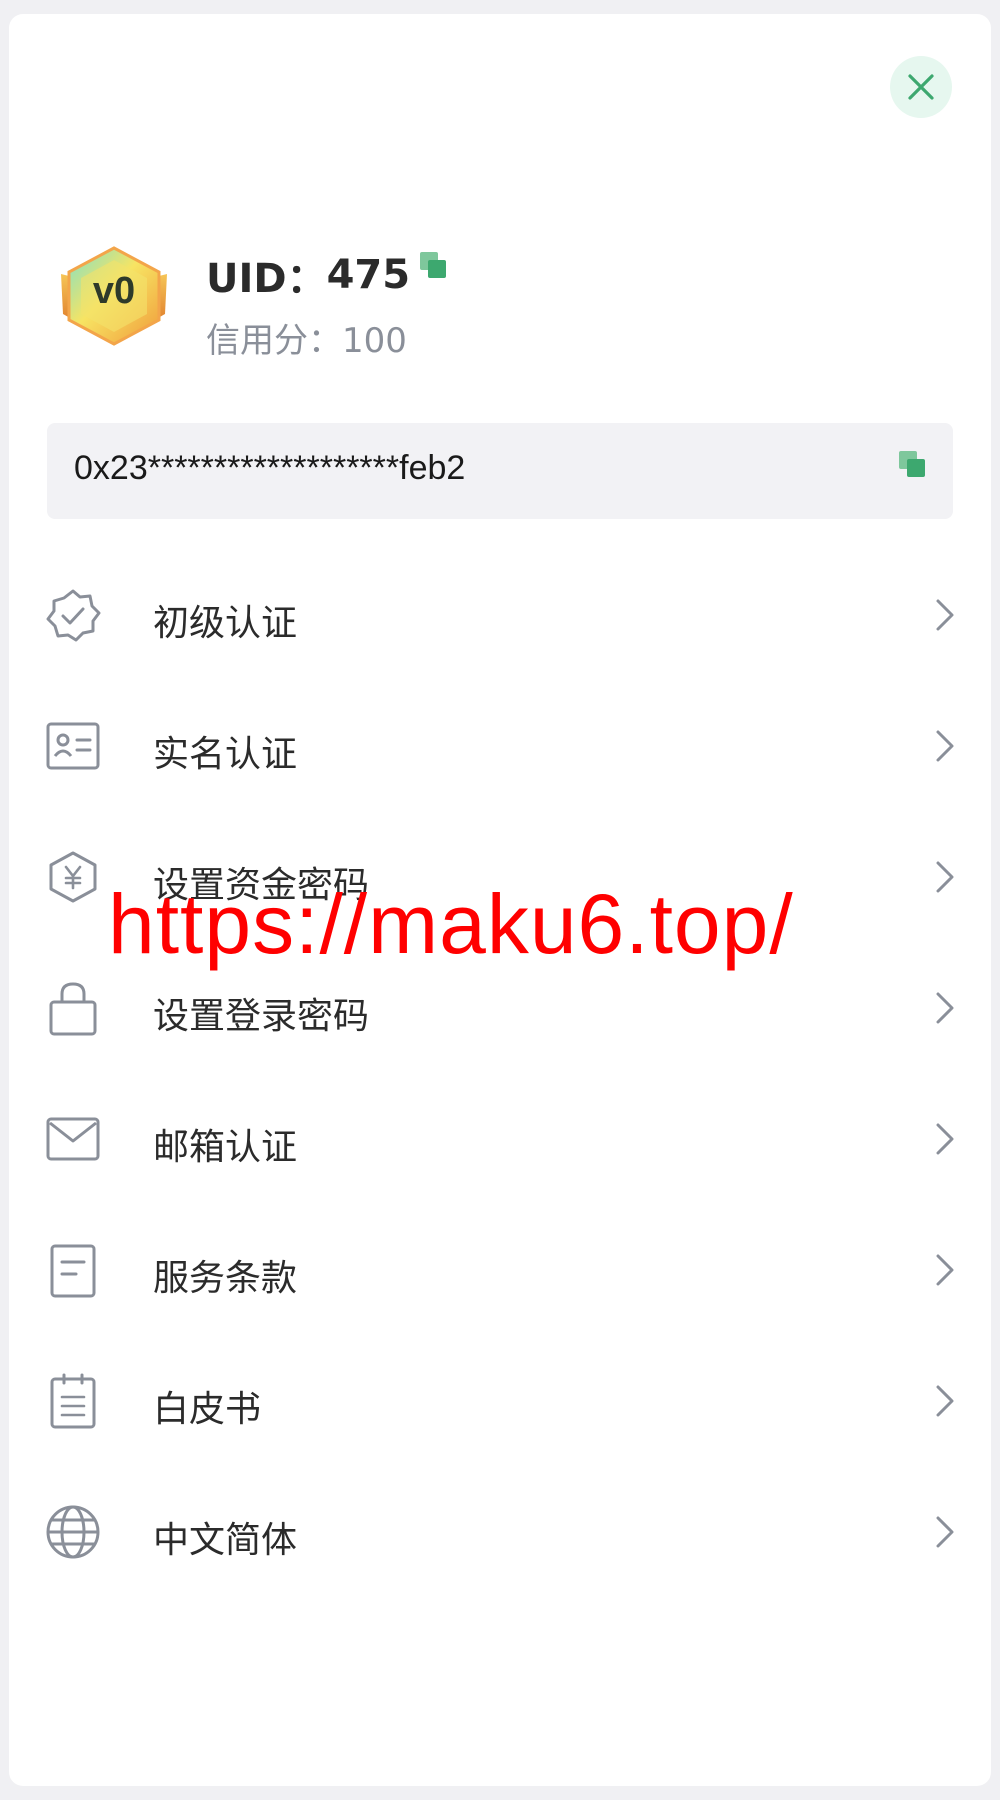 The image size is (1000, 1800). What do you see at coordinates (500, 471) in the screenshot?
I see `wallet-address-box: 0x23*******************feb2` at bounding box center [500, 471].